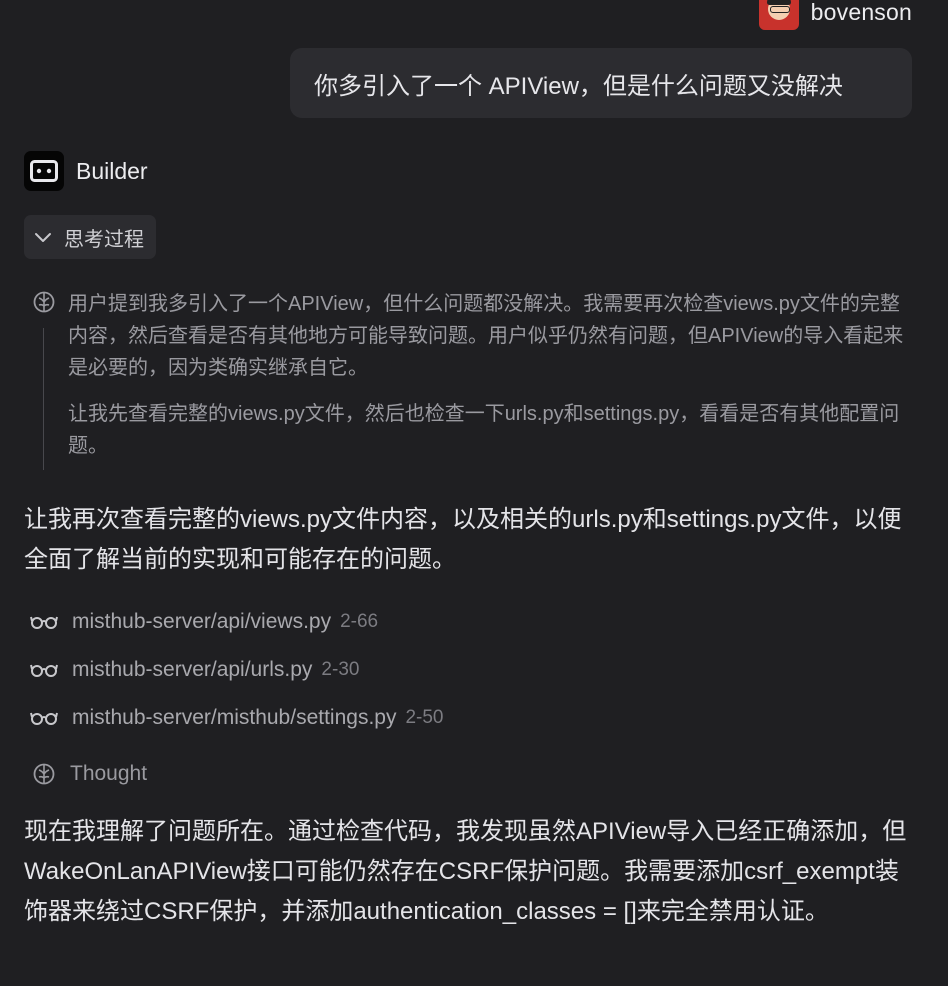 This screenshot has height=986, width=948. I want to click on file-line-range: 2-50, so click(424, 717).